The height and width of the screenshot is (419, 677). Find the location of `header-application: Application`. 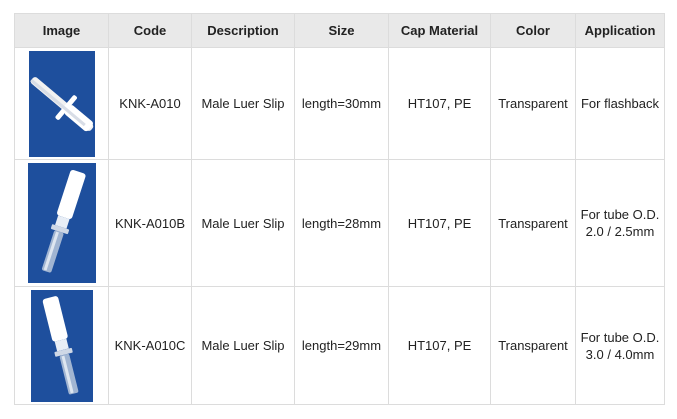

header-application: Application is located at coordinates (620, 30).